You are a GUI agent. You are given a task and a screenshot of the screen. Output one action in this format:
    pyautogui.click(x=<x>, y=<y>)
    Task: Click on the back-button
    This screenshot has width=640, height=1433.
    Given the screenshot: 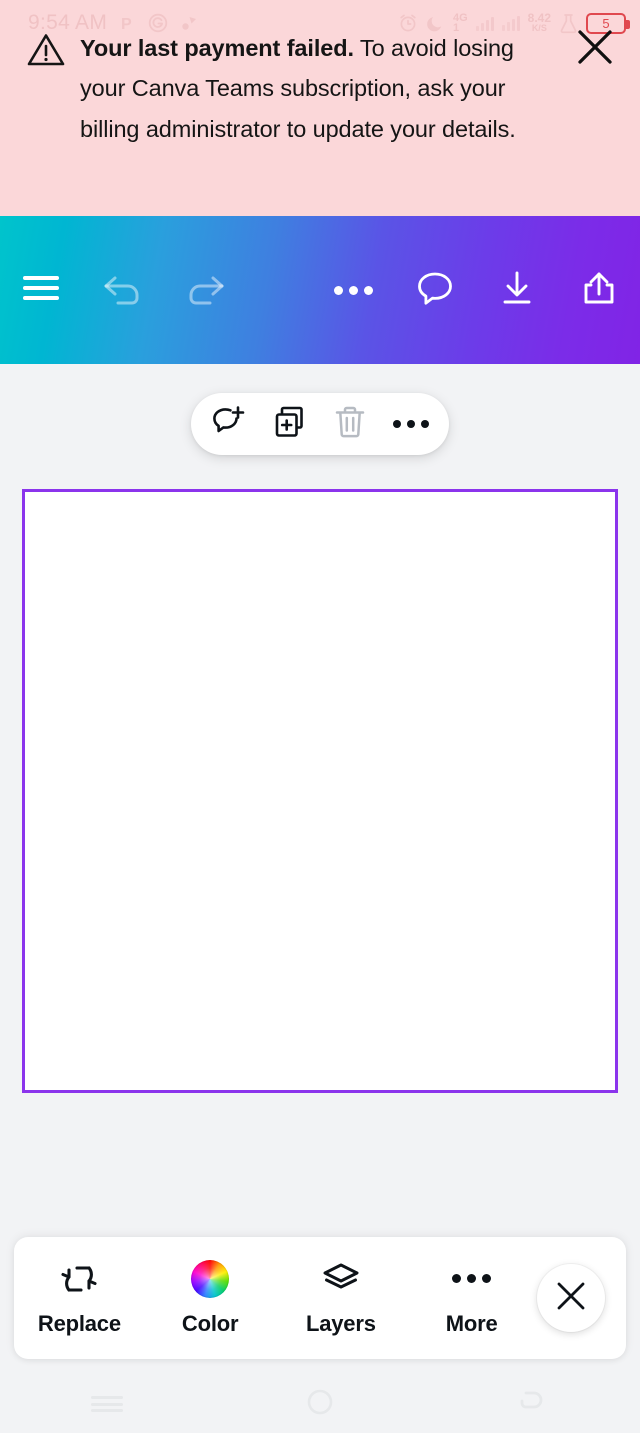 What is the action you would take?
    pyautogui.click(x=533, y=1404)
    